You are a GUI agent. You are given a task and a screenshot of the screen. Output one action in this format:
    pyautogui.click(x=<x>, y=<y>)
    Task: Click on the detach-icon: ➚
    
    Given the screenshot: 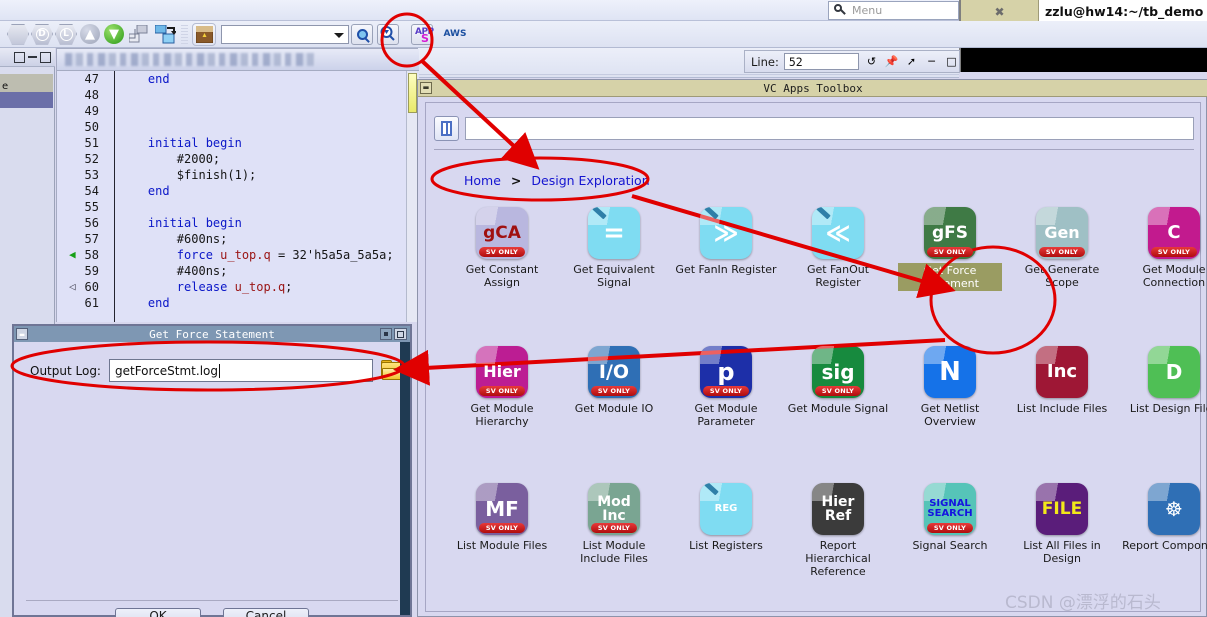 What is the action you would take?
    pyautogui.click(x=911, y=61)
    